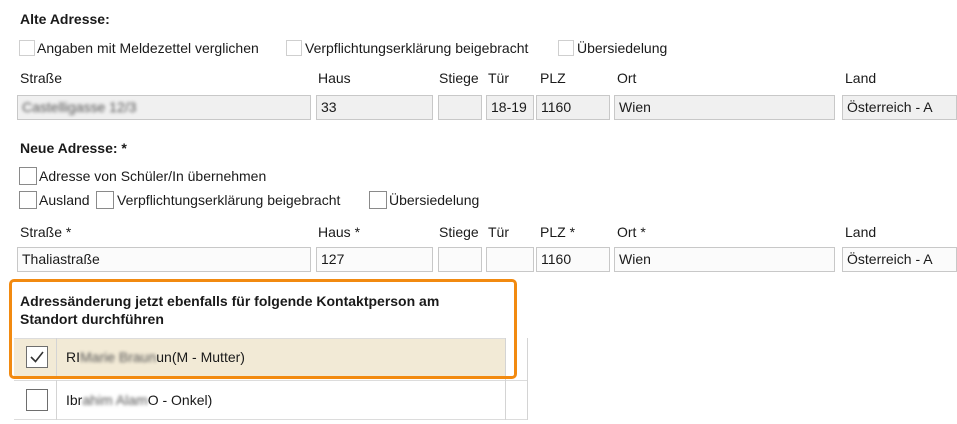  I want to click on label-stair-new: Stiege, so click(459, 232).